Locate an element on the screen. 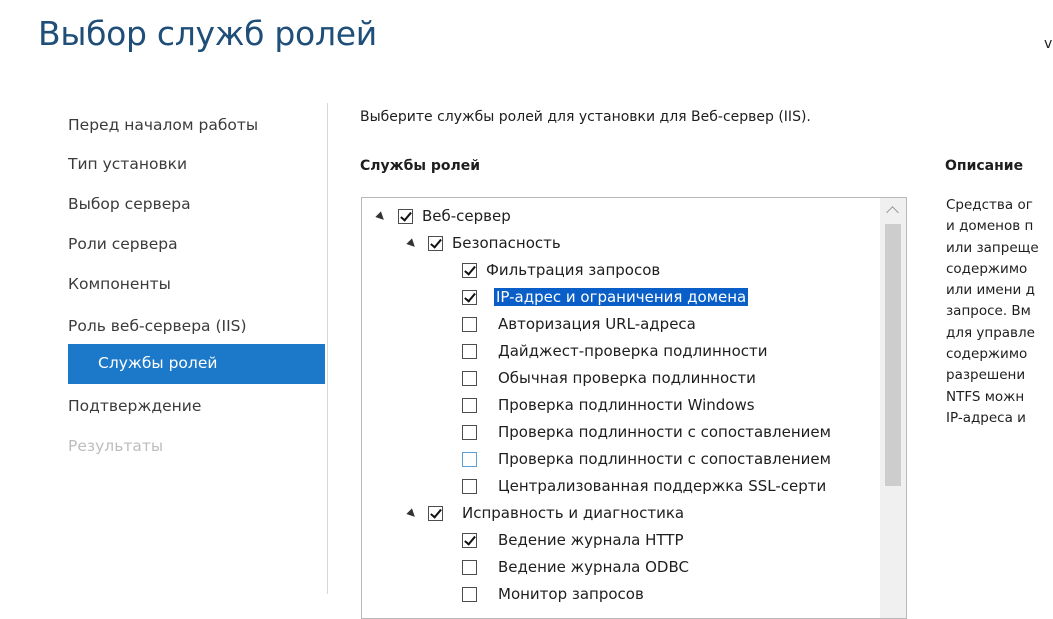 This screenshot has height=619, width=1053. nav-item-role-services-label: Службы ролей is located at coordinates (158, 363).